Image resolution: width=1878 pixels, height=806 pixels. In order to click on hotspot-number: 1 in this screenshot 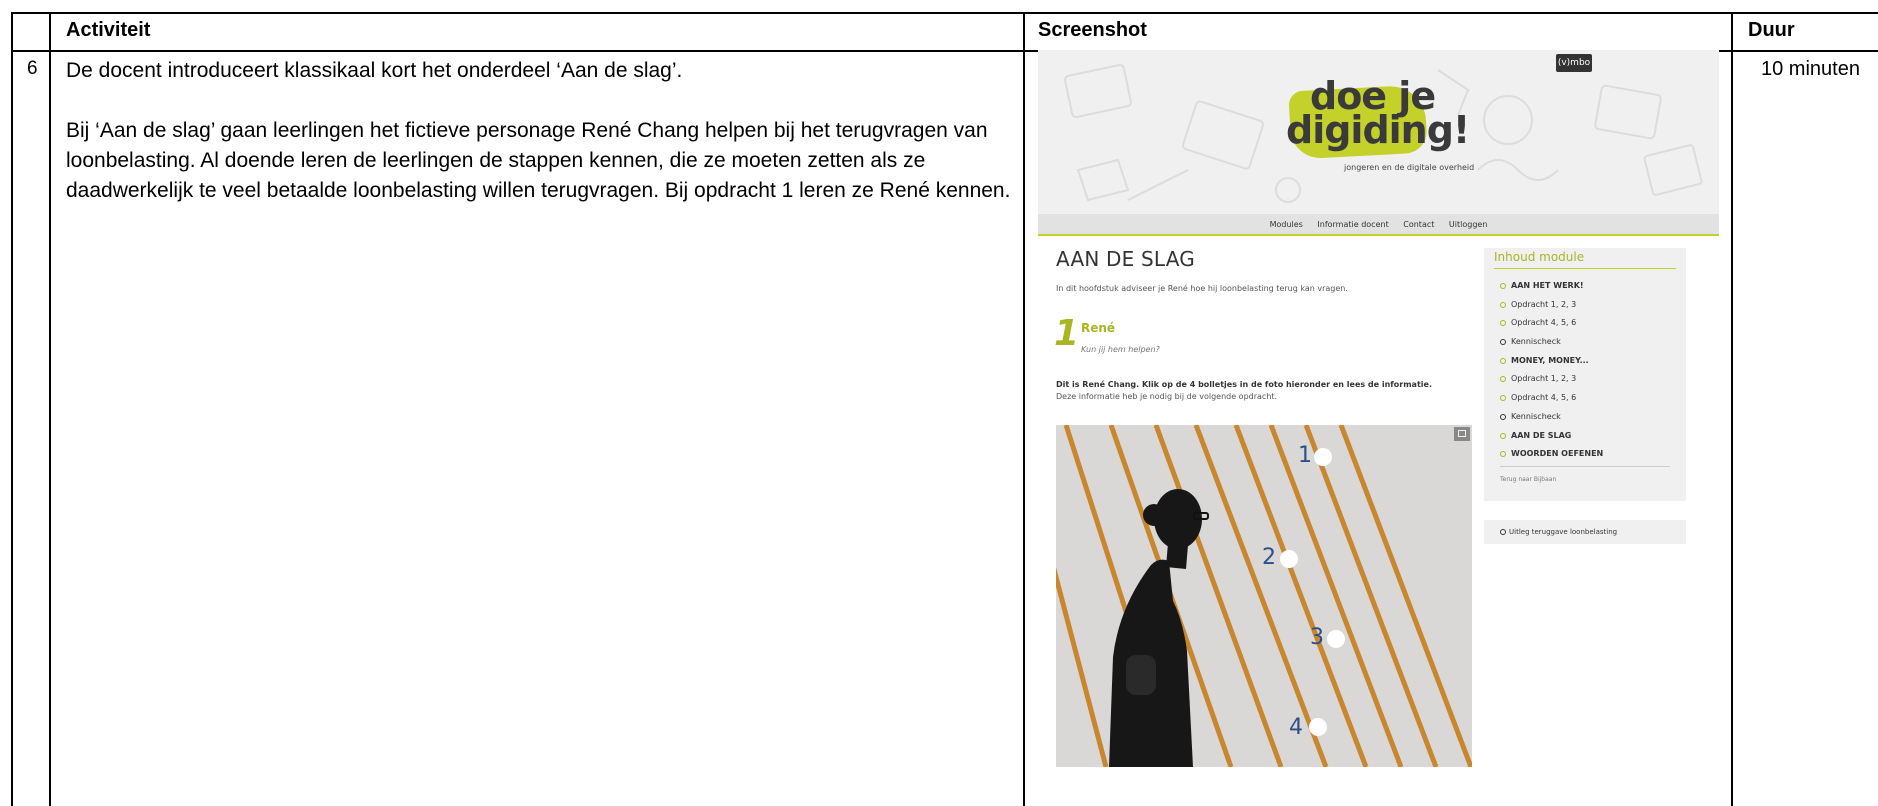, I will do `click(1305, 455)`.